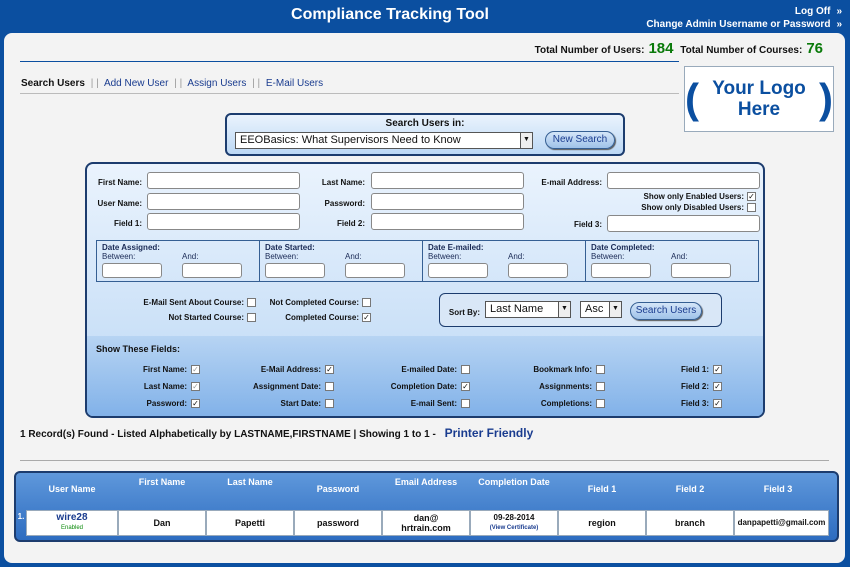 Image resolution: width=850 pixels, height=567 pixels. I want to click on email-label: E-mail Address:, so click(571, 182).